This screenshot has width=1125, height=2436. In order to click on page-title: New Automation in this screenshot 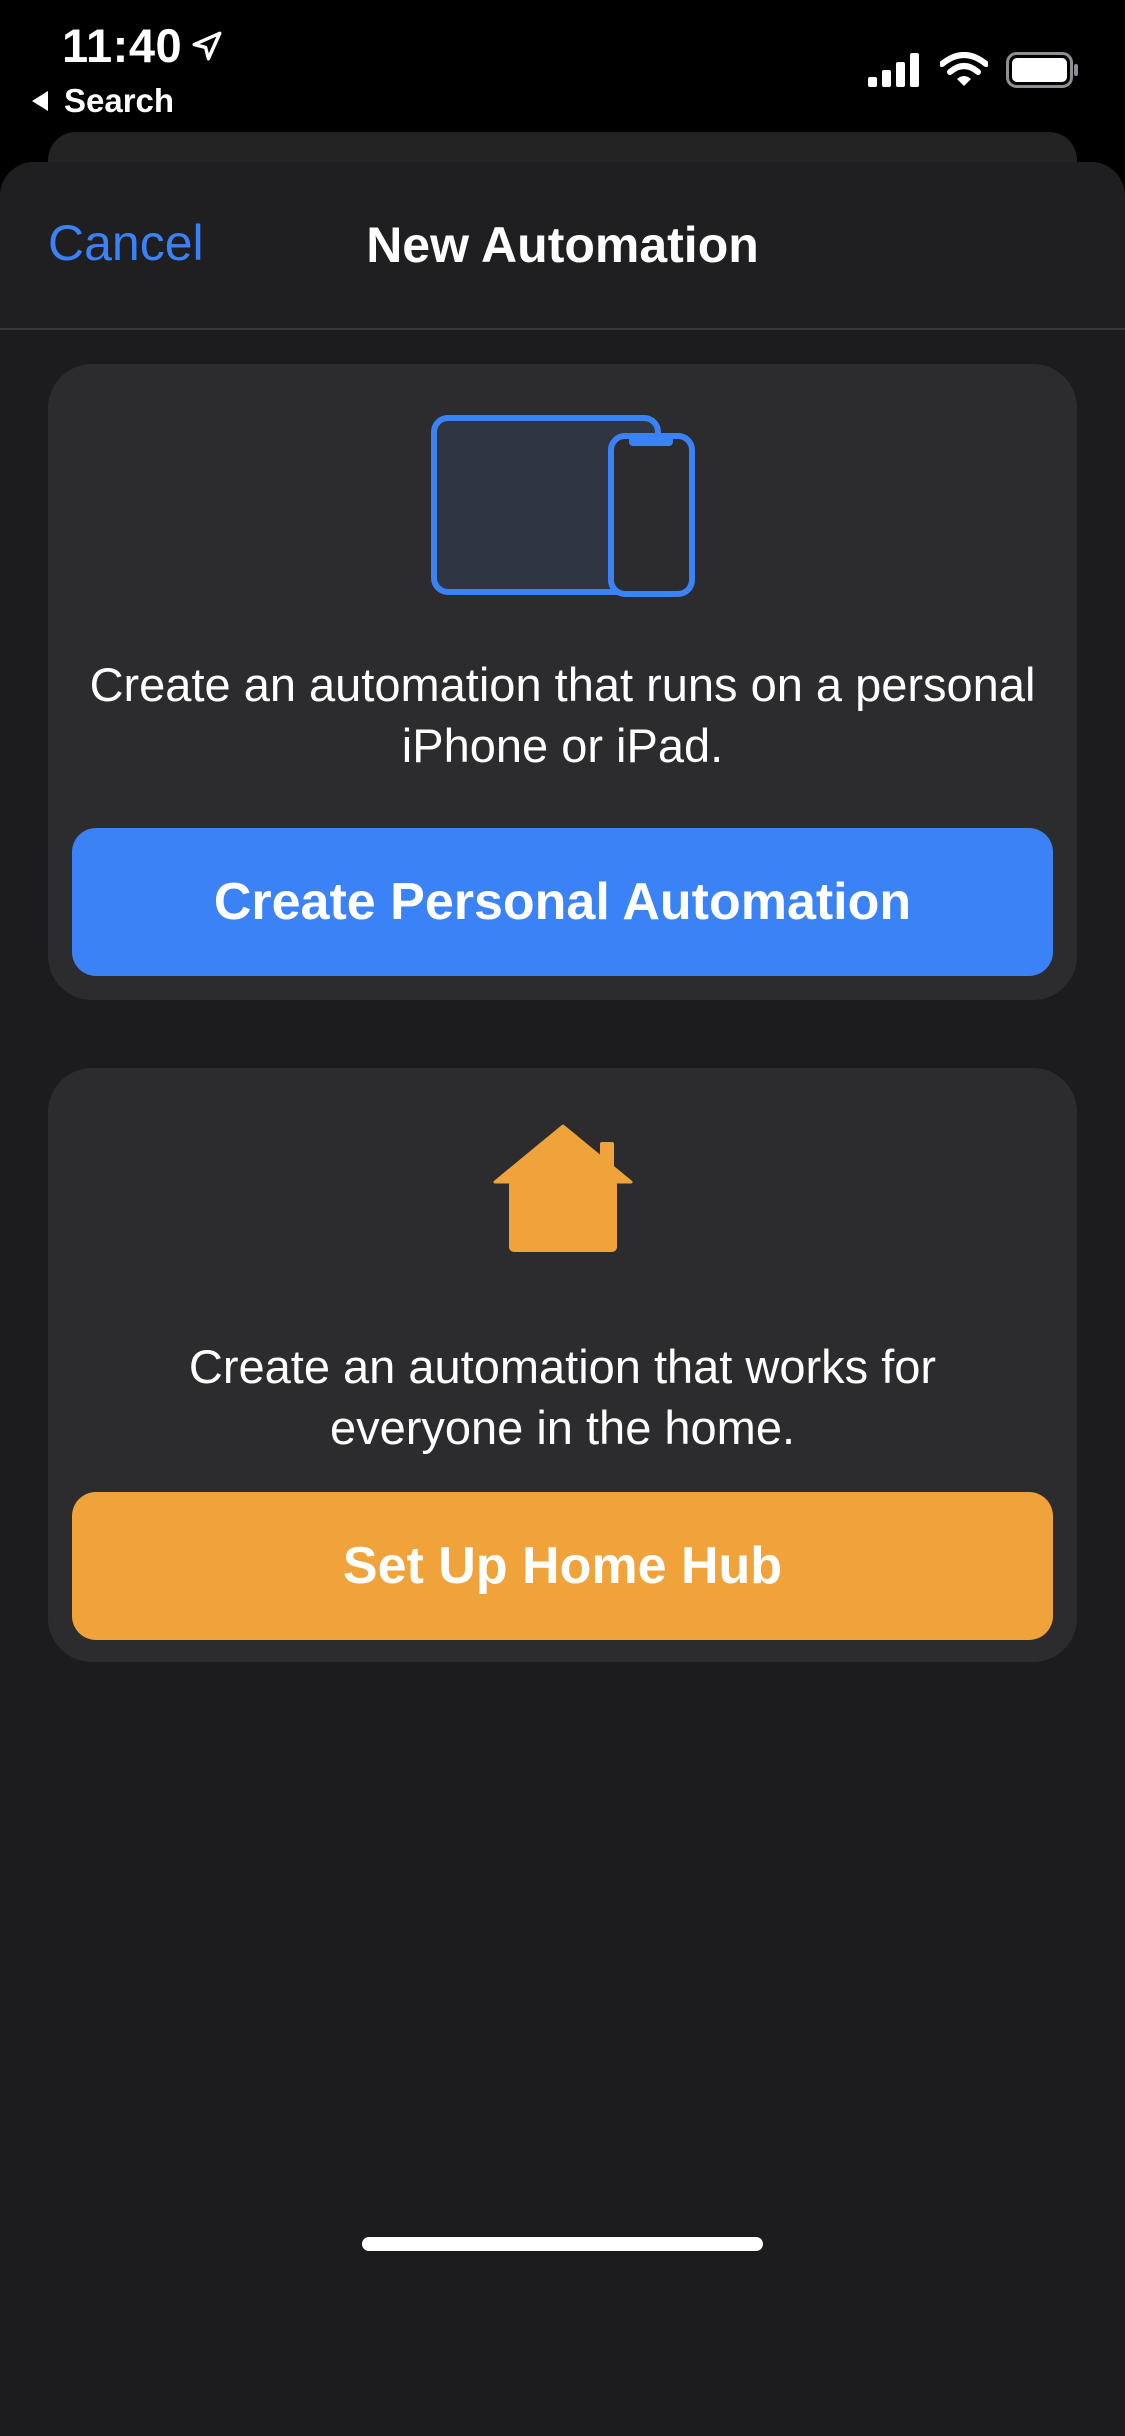, I will do `click(562, 245)`.